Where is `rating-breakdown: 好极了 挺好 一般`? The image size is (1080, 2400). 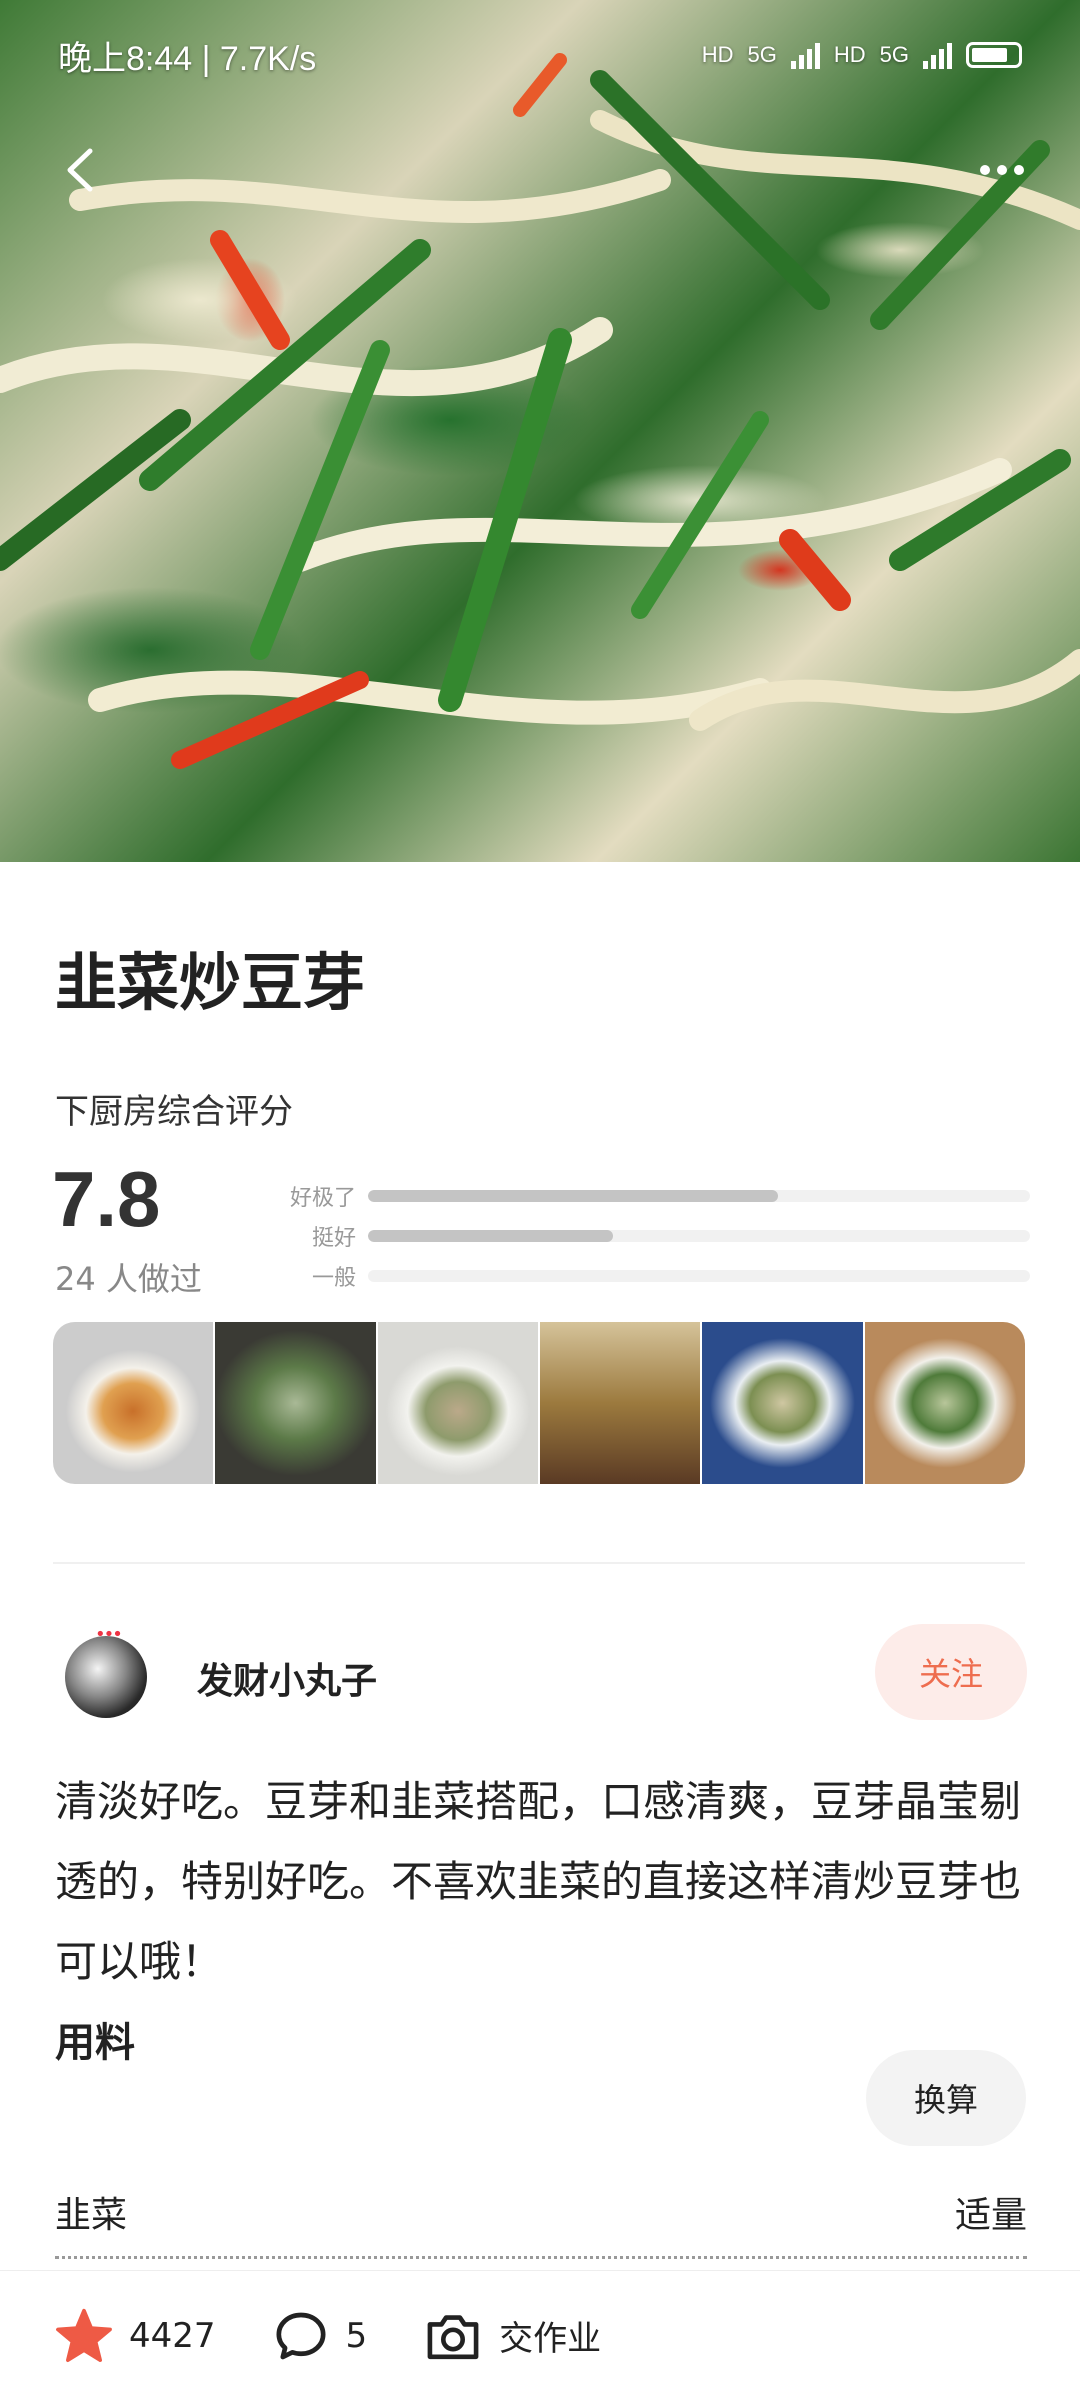
rating-breakdown: 好极了 挺好 一般 is located at coordinates (650, 1236).